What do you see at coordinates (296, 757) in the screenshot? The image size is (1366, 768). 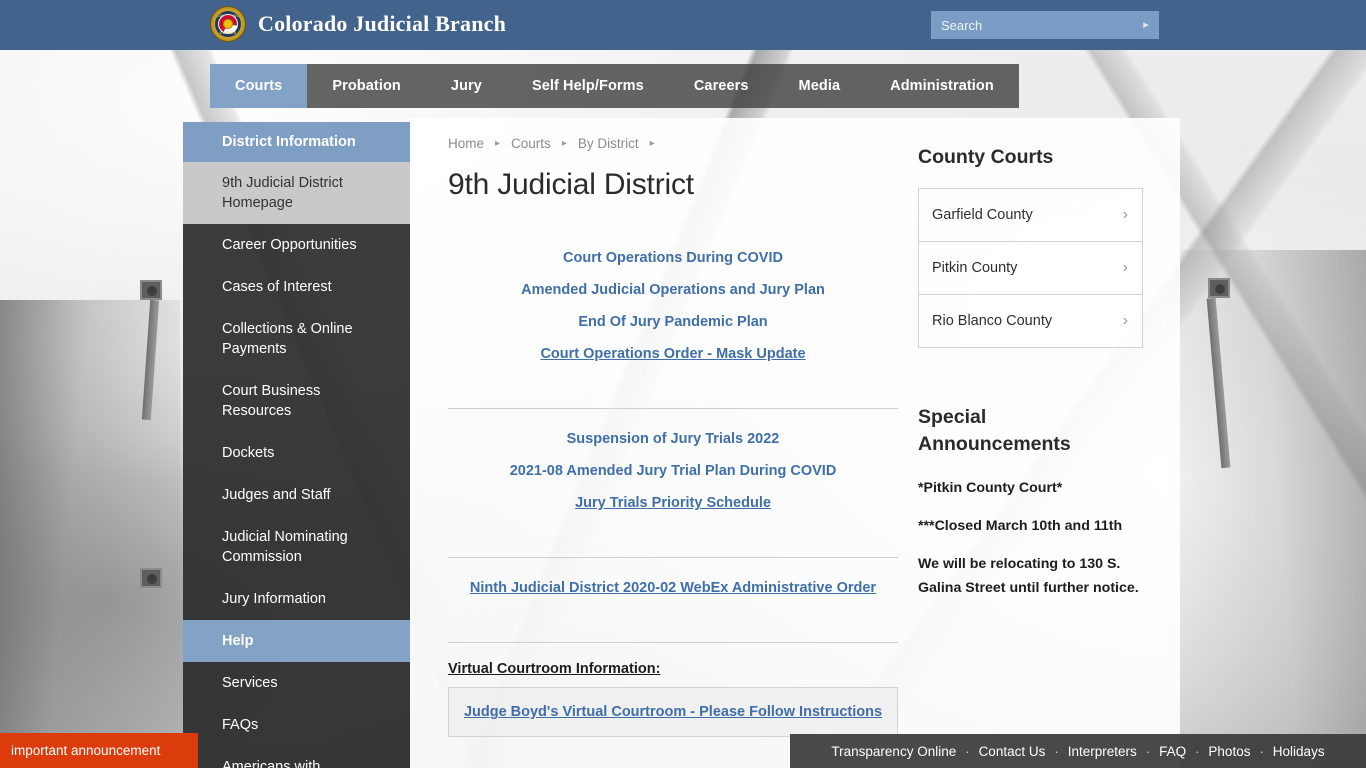 I see `sidebar-item-americans-with: Americans with` at bounding box center [296, 757].